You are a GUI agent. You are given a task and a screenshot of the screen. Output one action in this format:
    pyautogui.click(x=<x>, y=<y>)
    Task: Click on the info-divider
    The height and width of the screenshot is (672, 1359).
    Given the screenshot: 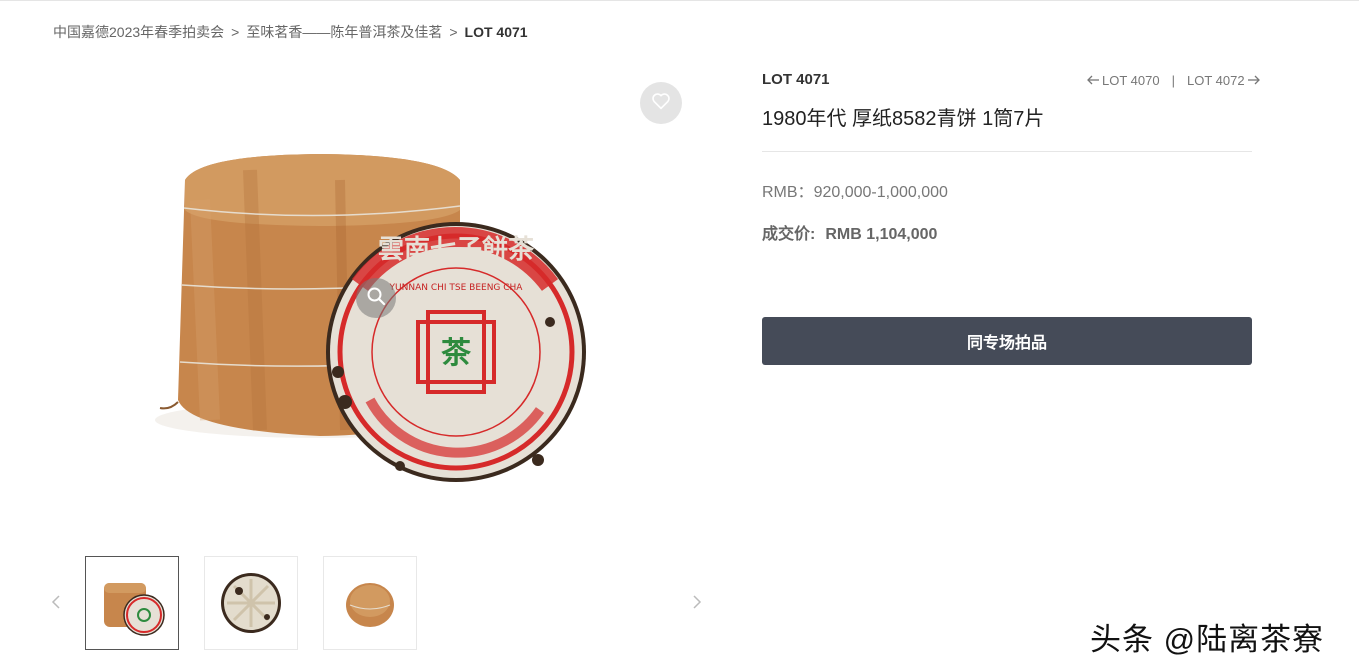 What is the action you would take?
    pyautogui.click(x=1007, y=151)
    